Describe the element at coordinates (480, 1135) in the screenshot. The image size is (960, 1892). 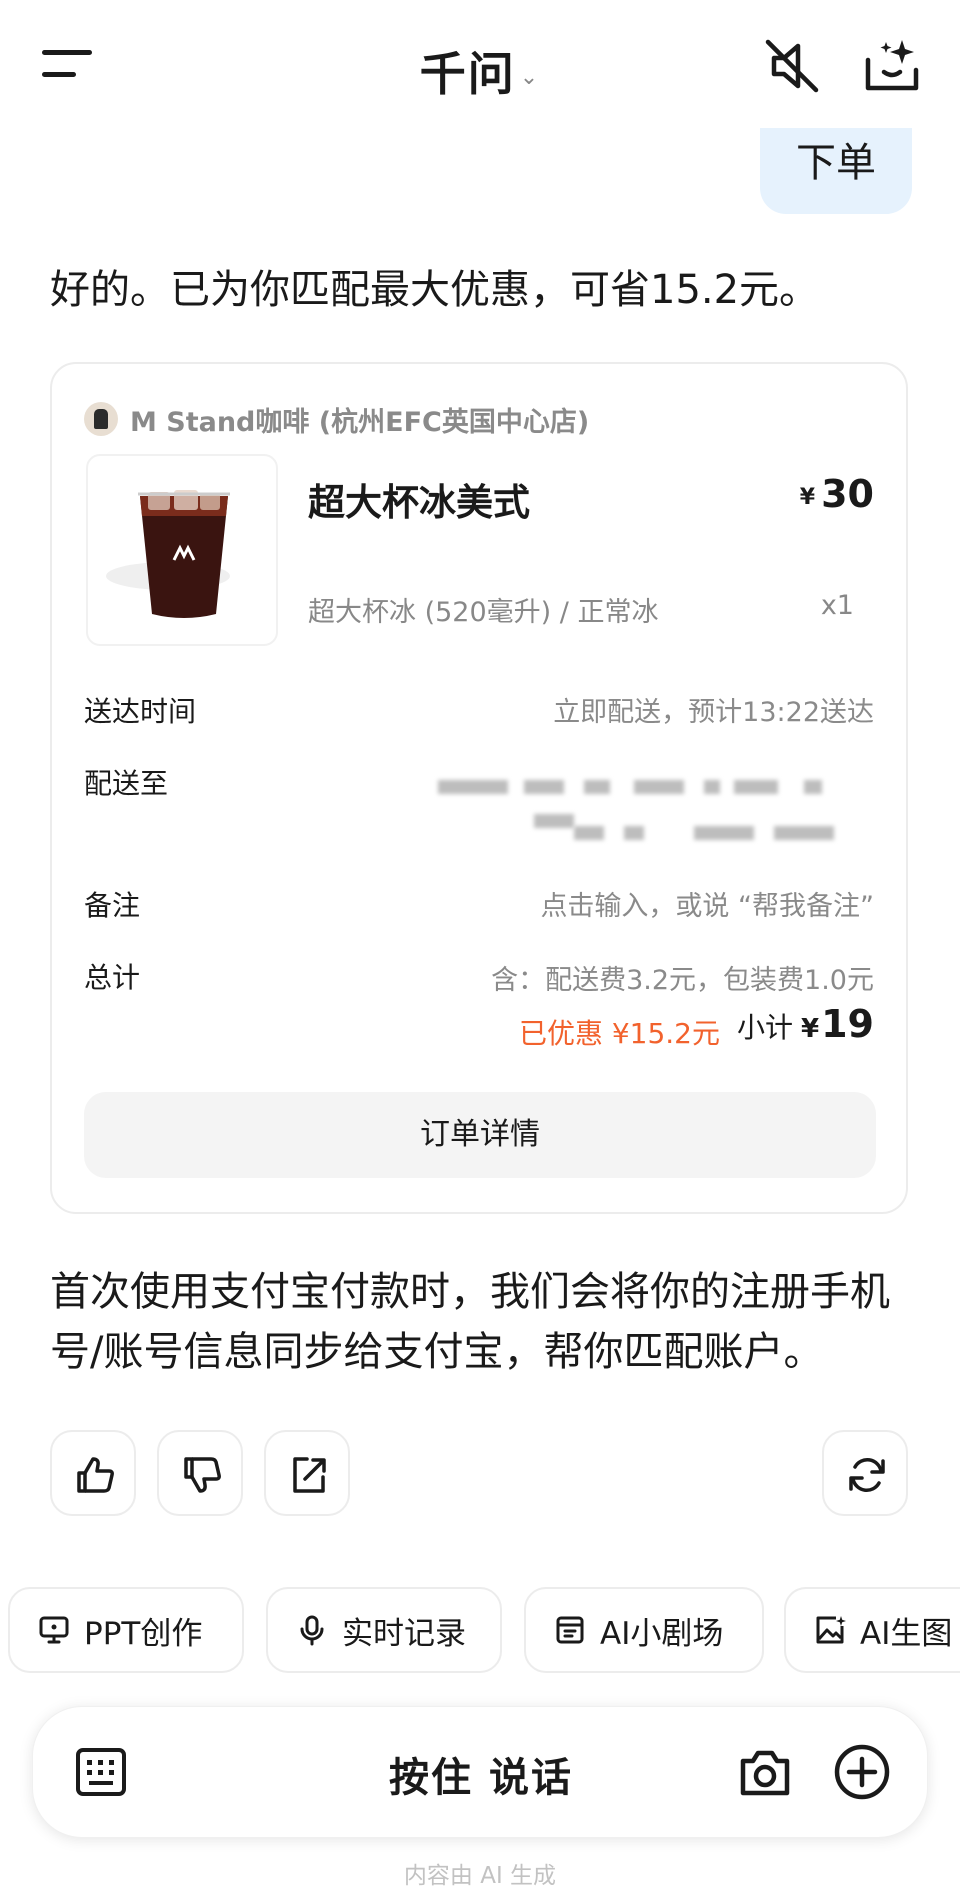
I see `order-detail-button: 订单详情` at that location.